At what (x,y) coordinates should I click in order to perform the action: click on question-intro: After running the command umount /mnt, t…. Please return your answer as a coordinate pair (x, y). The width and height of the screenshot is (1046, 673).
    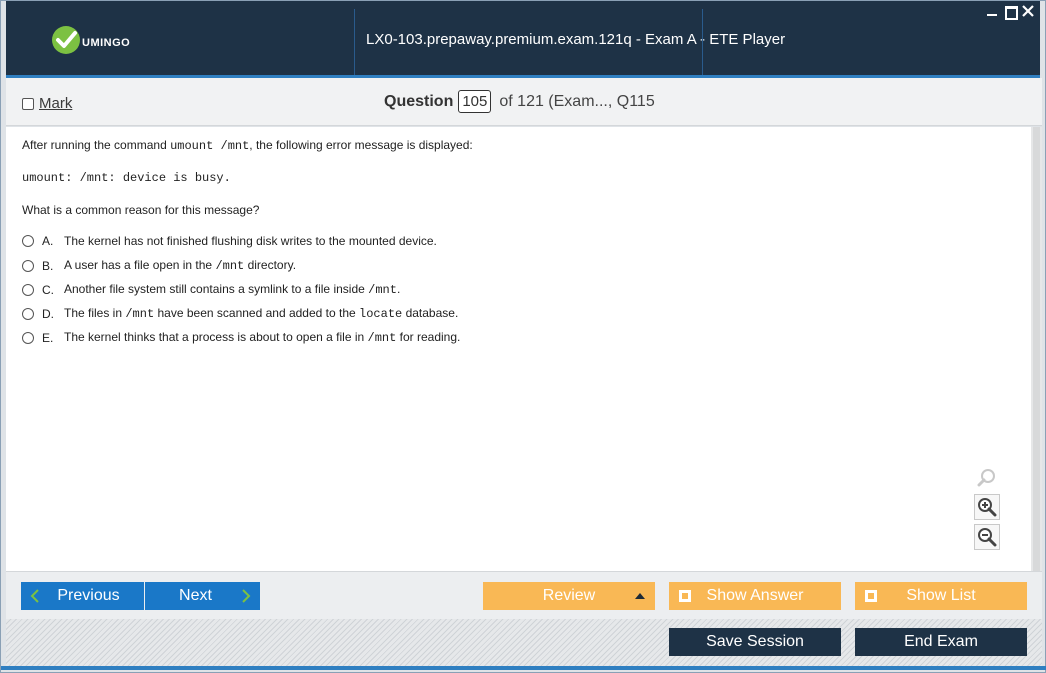
    Looking at the image, I should click on (247, 145).